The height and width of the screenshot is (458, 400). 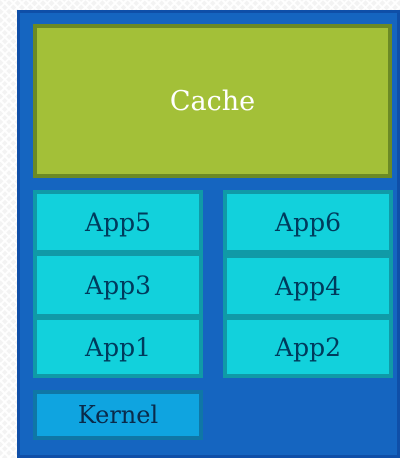 I want to click on app5-label: App5, so click(x=118, y=222).